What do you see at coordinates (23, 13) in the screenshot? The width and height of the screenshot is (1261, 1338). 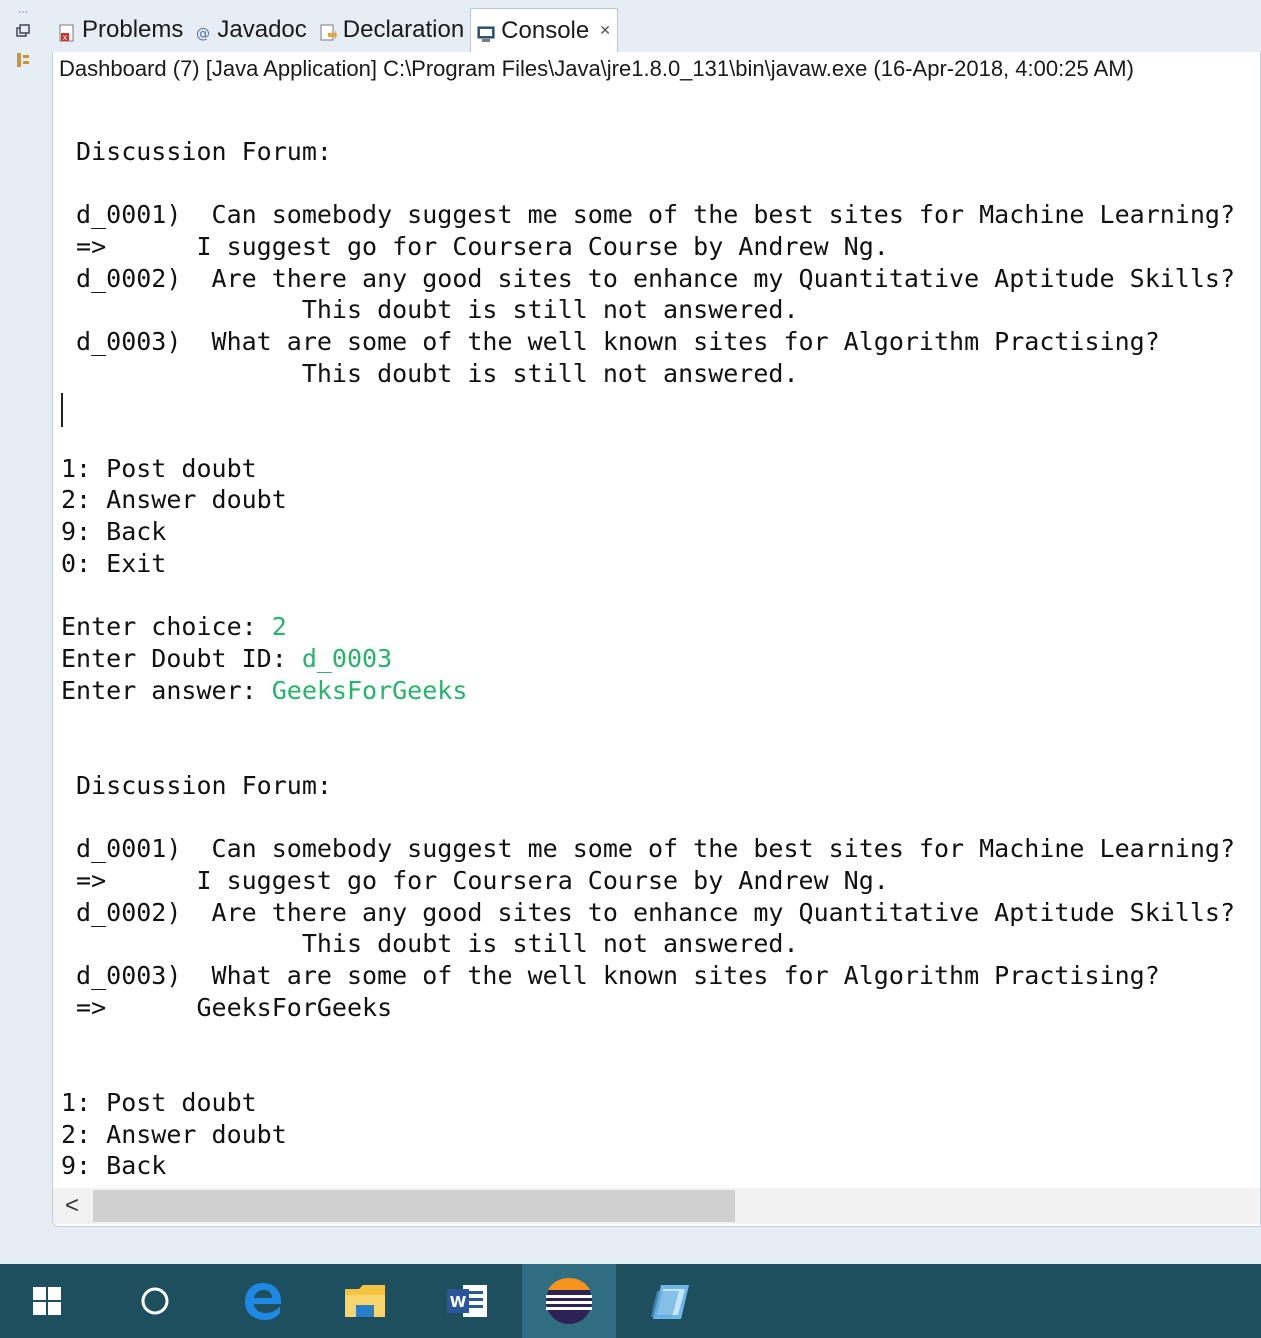 I see `more-icon: ⋯` at bounding box center [23, 13].